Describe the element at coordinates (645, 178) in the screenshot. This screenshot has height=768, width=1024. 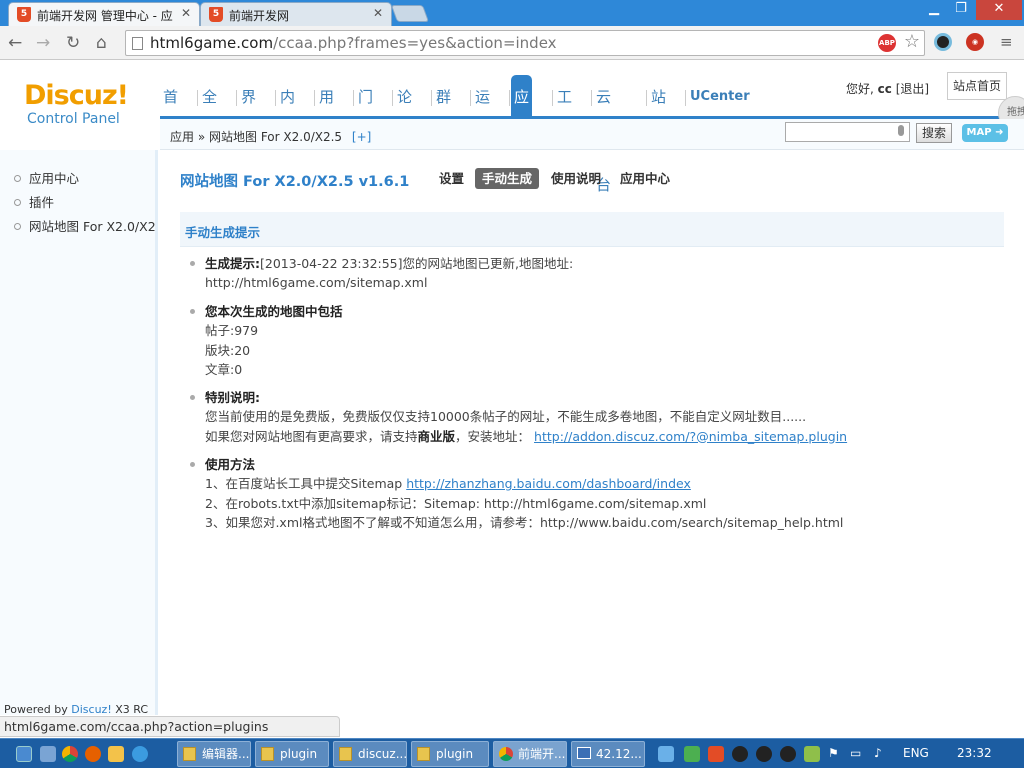
I see `tab-app-center: 应用中心` at that location.